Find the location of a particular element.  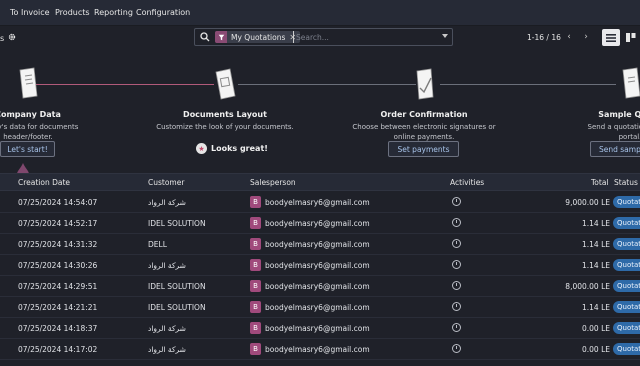

total-cell: 8,000.00 LE is located at coordinates (587, 286).